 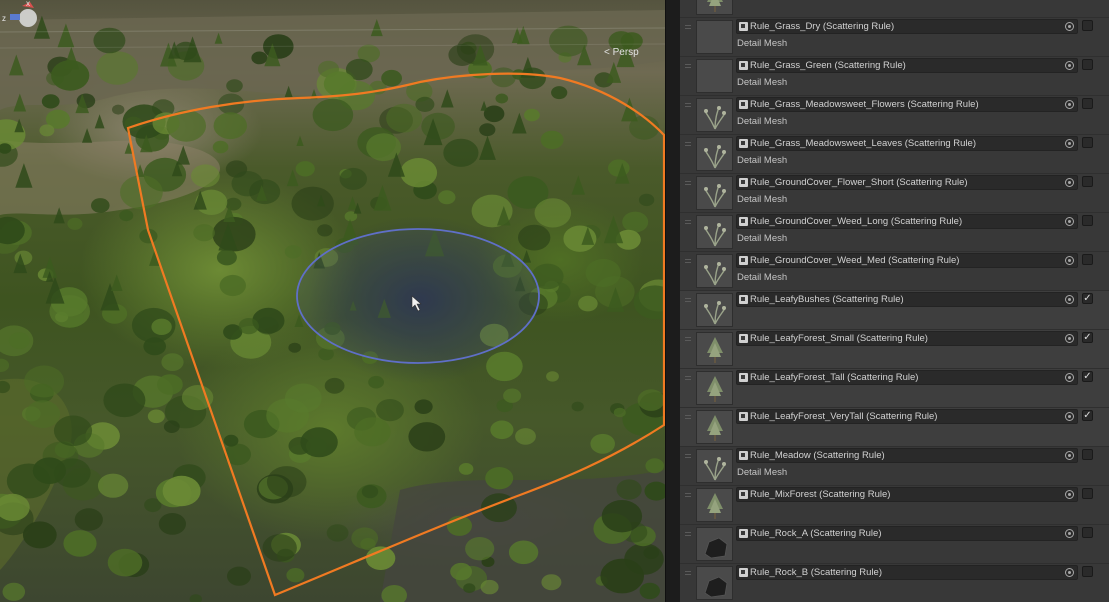 I want to click on rule-object-field: Rule_LeafyForest_Tall (Scattering Rule), so click(x=907, y=377).